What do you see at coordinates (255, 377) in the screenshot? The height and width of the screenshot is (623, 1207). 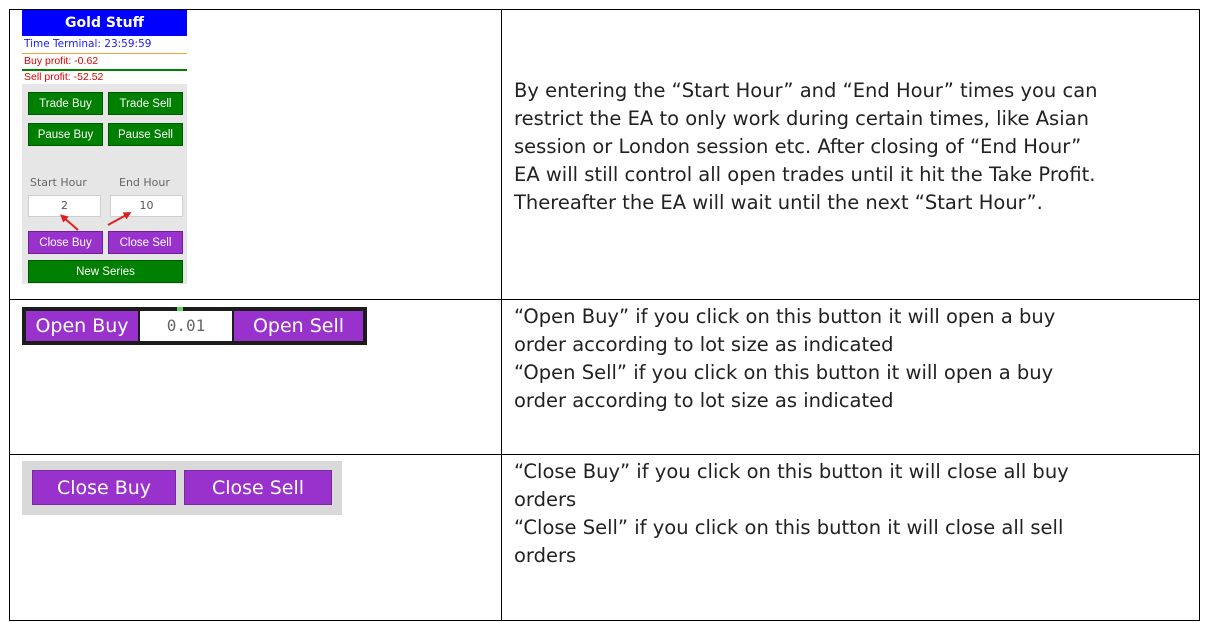 I see `screenshot-cell-open: Open Buy 0.01 Open Sell` at bounding box center [255, 377].